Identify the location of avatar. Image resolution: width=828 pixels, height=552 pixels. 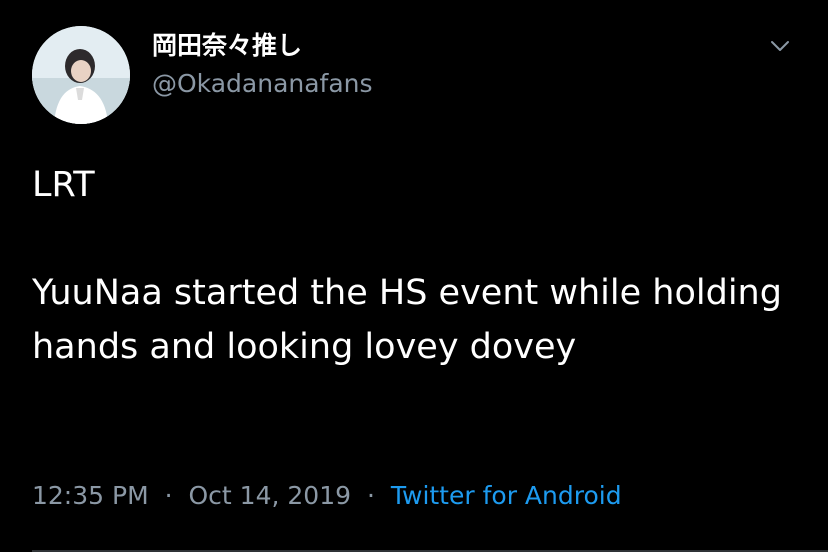
(81, 75).